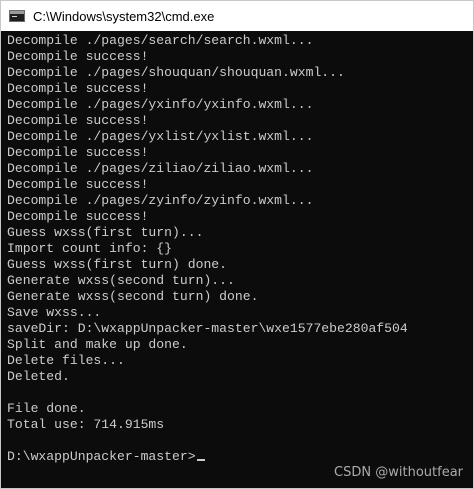 This screenshot has width=474, height=489. I want to click on text-cursor, so click(200, 460).